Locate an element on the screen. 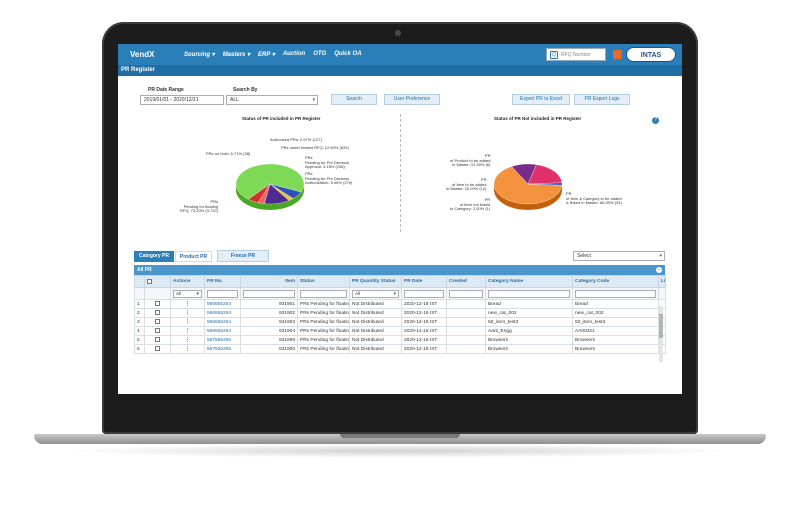 The height and width of the screenshot is (506, 800). notification-icon is located at coordinates (617, 54).